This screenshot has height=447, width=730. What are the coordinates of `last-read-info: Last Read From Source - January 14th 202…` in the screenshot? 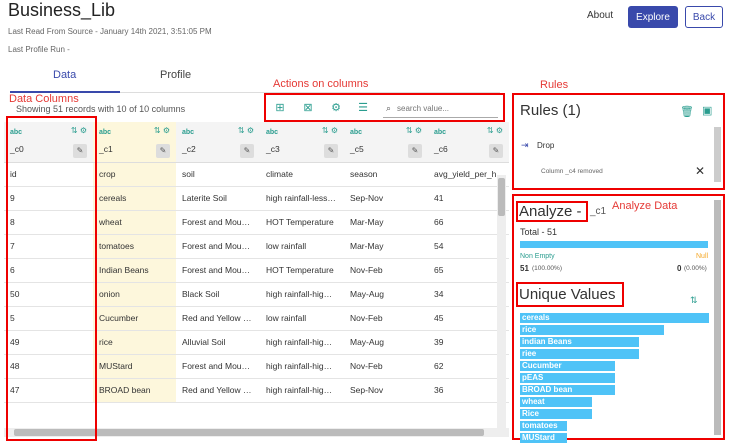 It's located at (110, 31).